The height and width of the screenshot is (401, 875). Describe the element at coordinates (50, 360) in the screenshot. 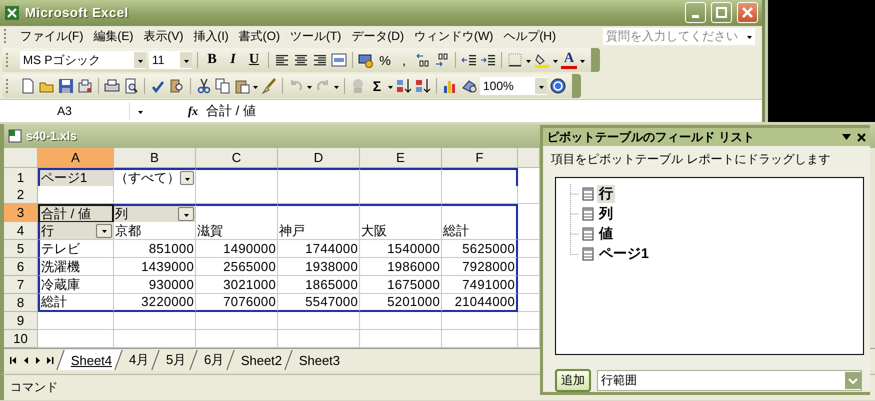

I see `last-sheet-icon` at that location.